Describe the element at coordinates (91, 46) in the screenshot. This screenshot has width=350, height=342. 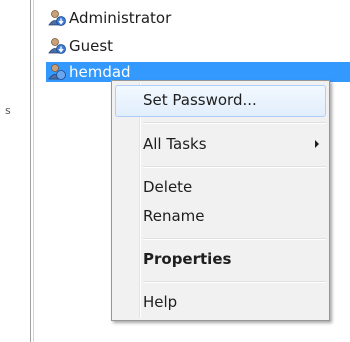
I see `user-name: Guest` at that location.